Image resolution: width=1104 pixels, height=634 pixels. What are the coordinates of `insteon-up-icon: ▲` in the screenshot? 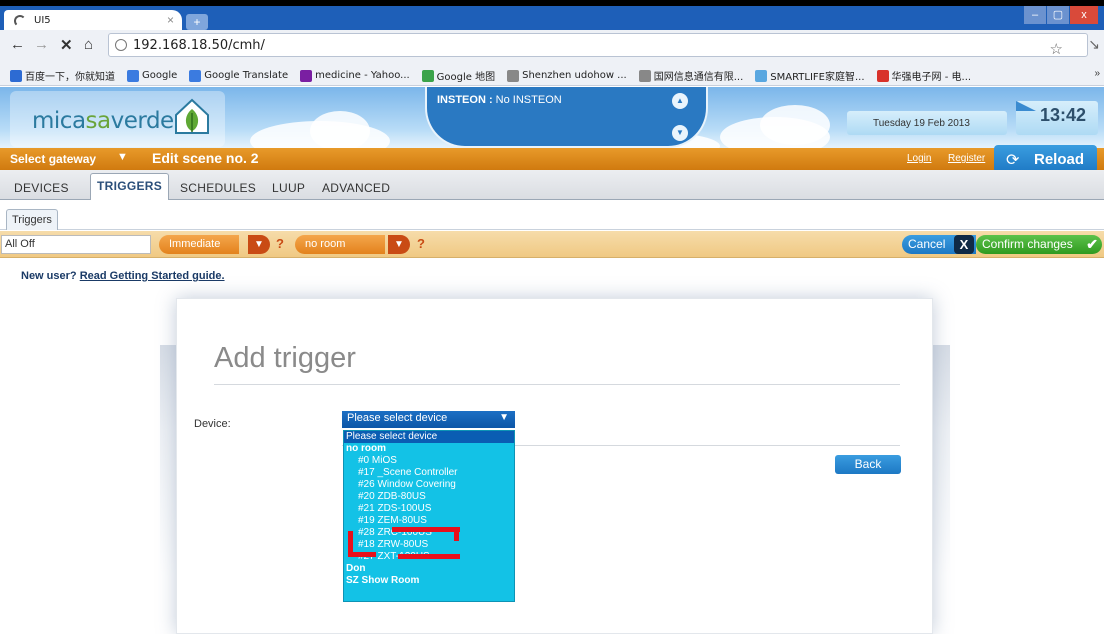 It's located at (680, 101).